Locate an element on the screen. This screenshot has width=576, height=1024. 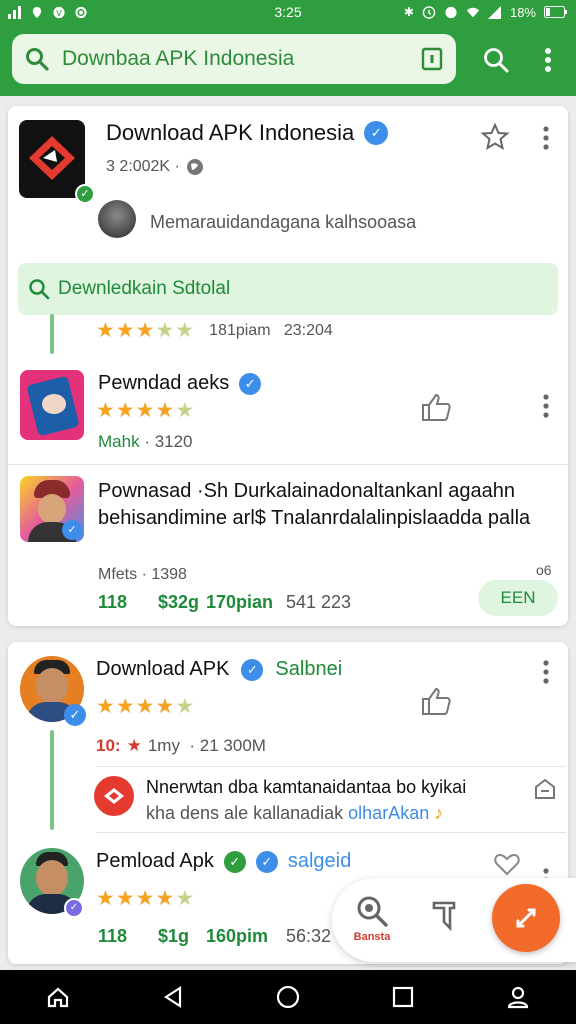
sub-meta-text: 1my · 21 300M is located at coordinates (206, 745).